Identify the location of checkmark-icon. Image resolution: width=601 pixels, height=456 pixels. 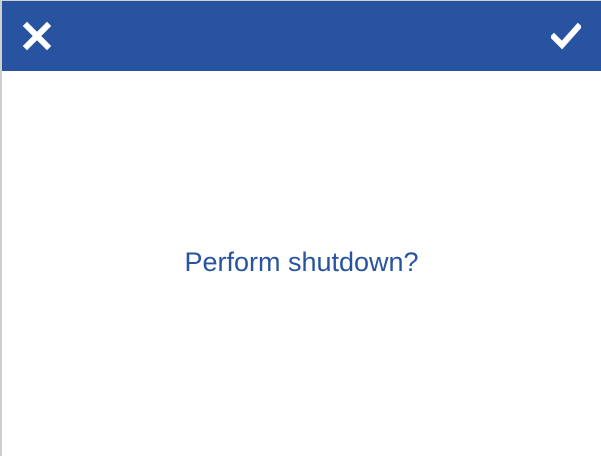
(566, 36).